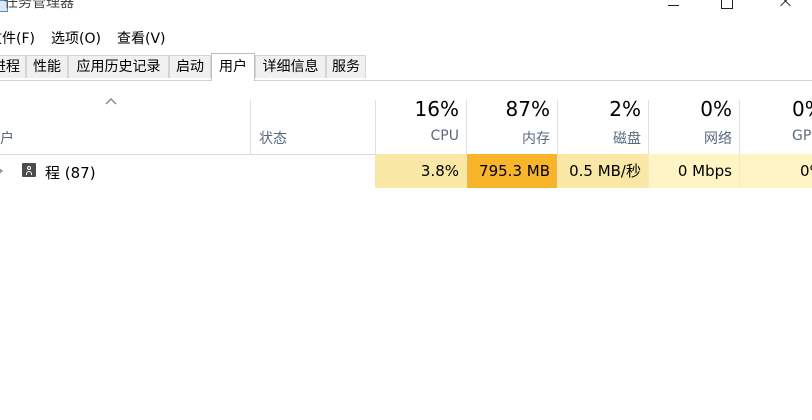 The width and height of the screenshot is (812, 420). What do you see at coordinates (704, 171) in the screenshot?
I see `row-network-value: 0 Mbps` at bounding box center [704, 171].